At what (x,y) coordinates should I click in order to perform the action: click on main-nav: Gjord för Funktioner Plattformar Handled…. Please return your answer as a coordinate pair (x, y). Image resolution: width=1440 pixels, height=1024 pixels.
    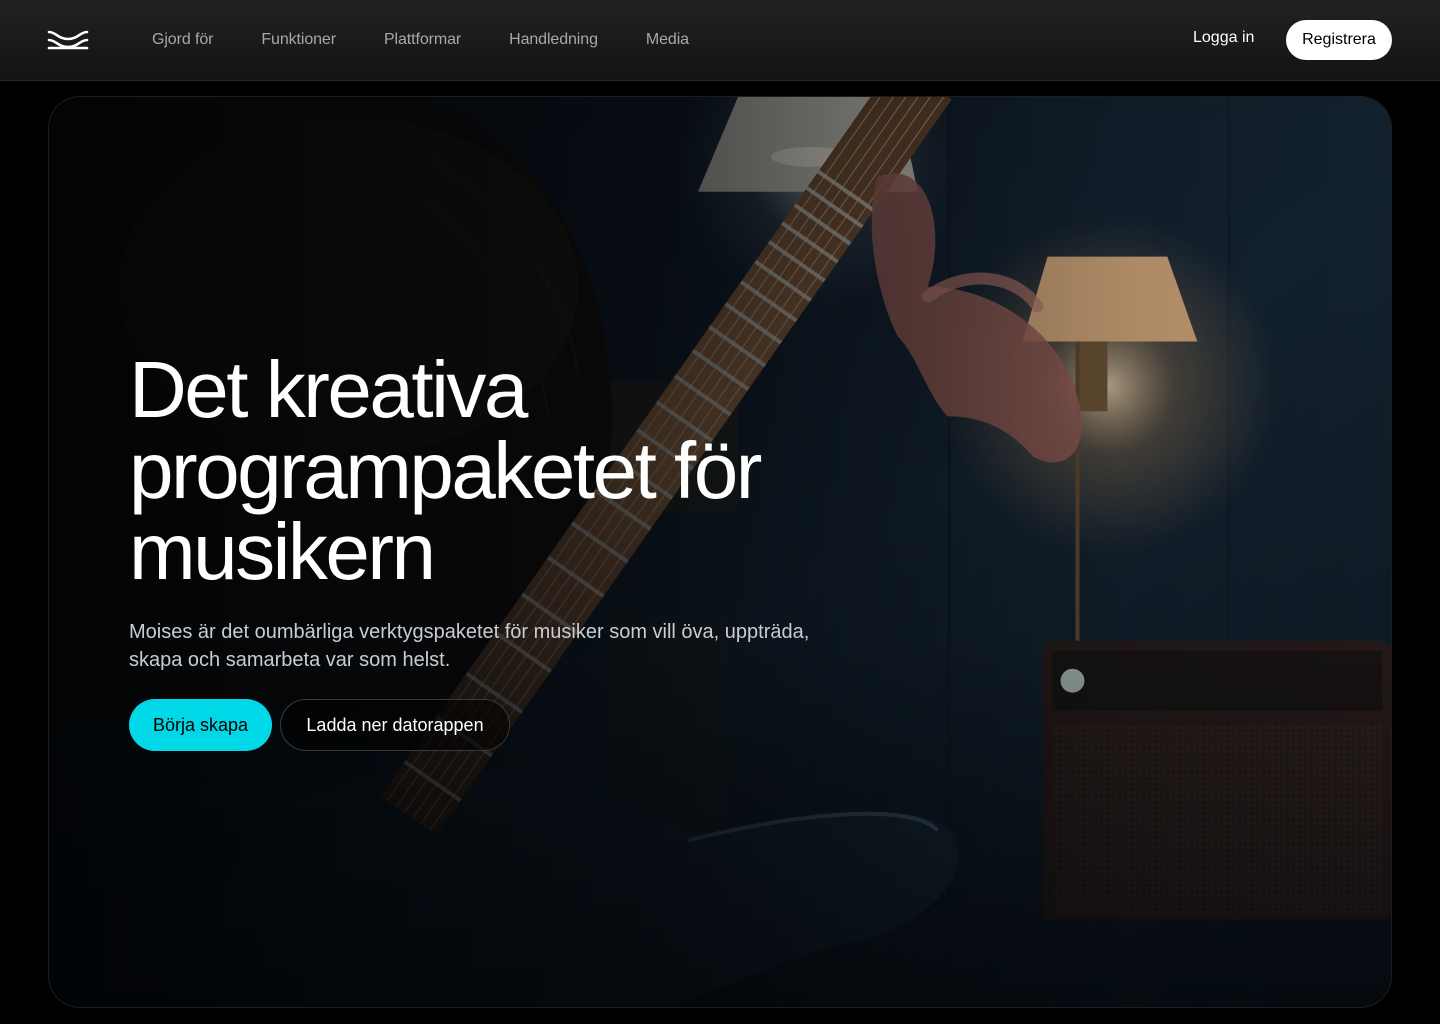
    Looking at the image, I should click on (444, 40).